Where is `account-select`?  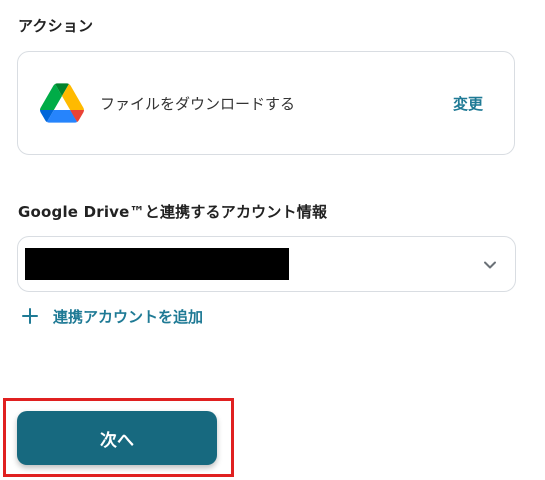
account-select is located at coordinates (266, 264).